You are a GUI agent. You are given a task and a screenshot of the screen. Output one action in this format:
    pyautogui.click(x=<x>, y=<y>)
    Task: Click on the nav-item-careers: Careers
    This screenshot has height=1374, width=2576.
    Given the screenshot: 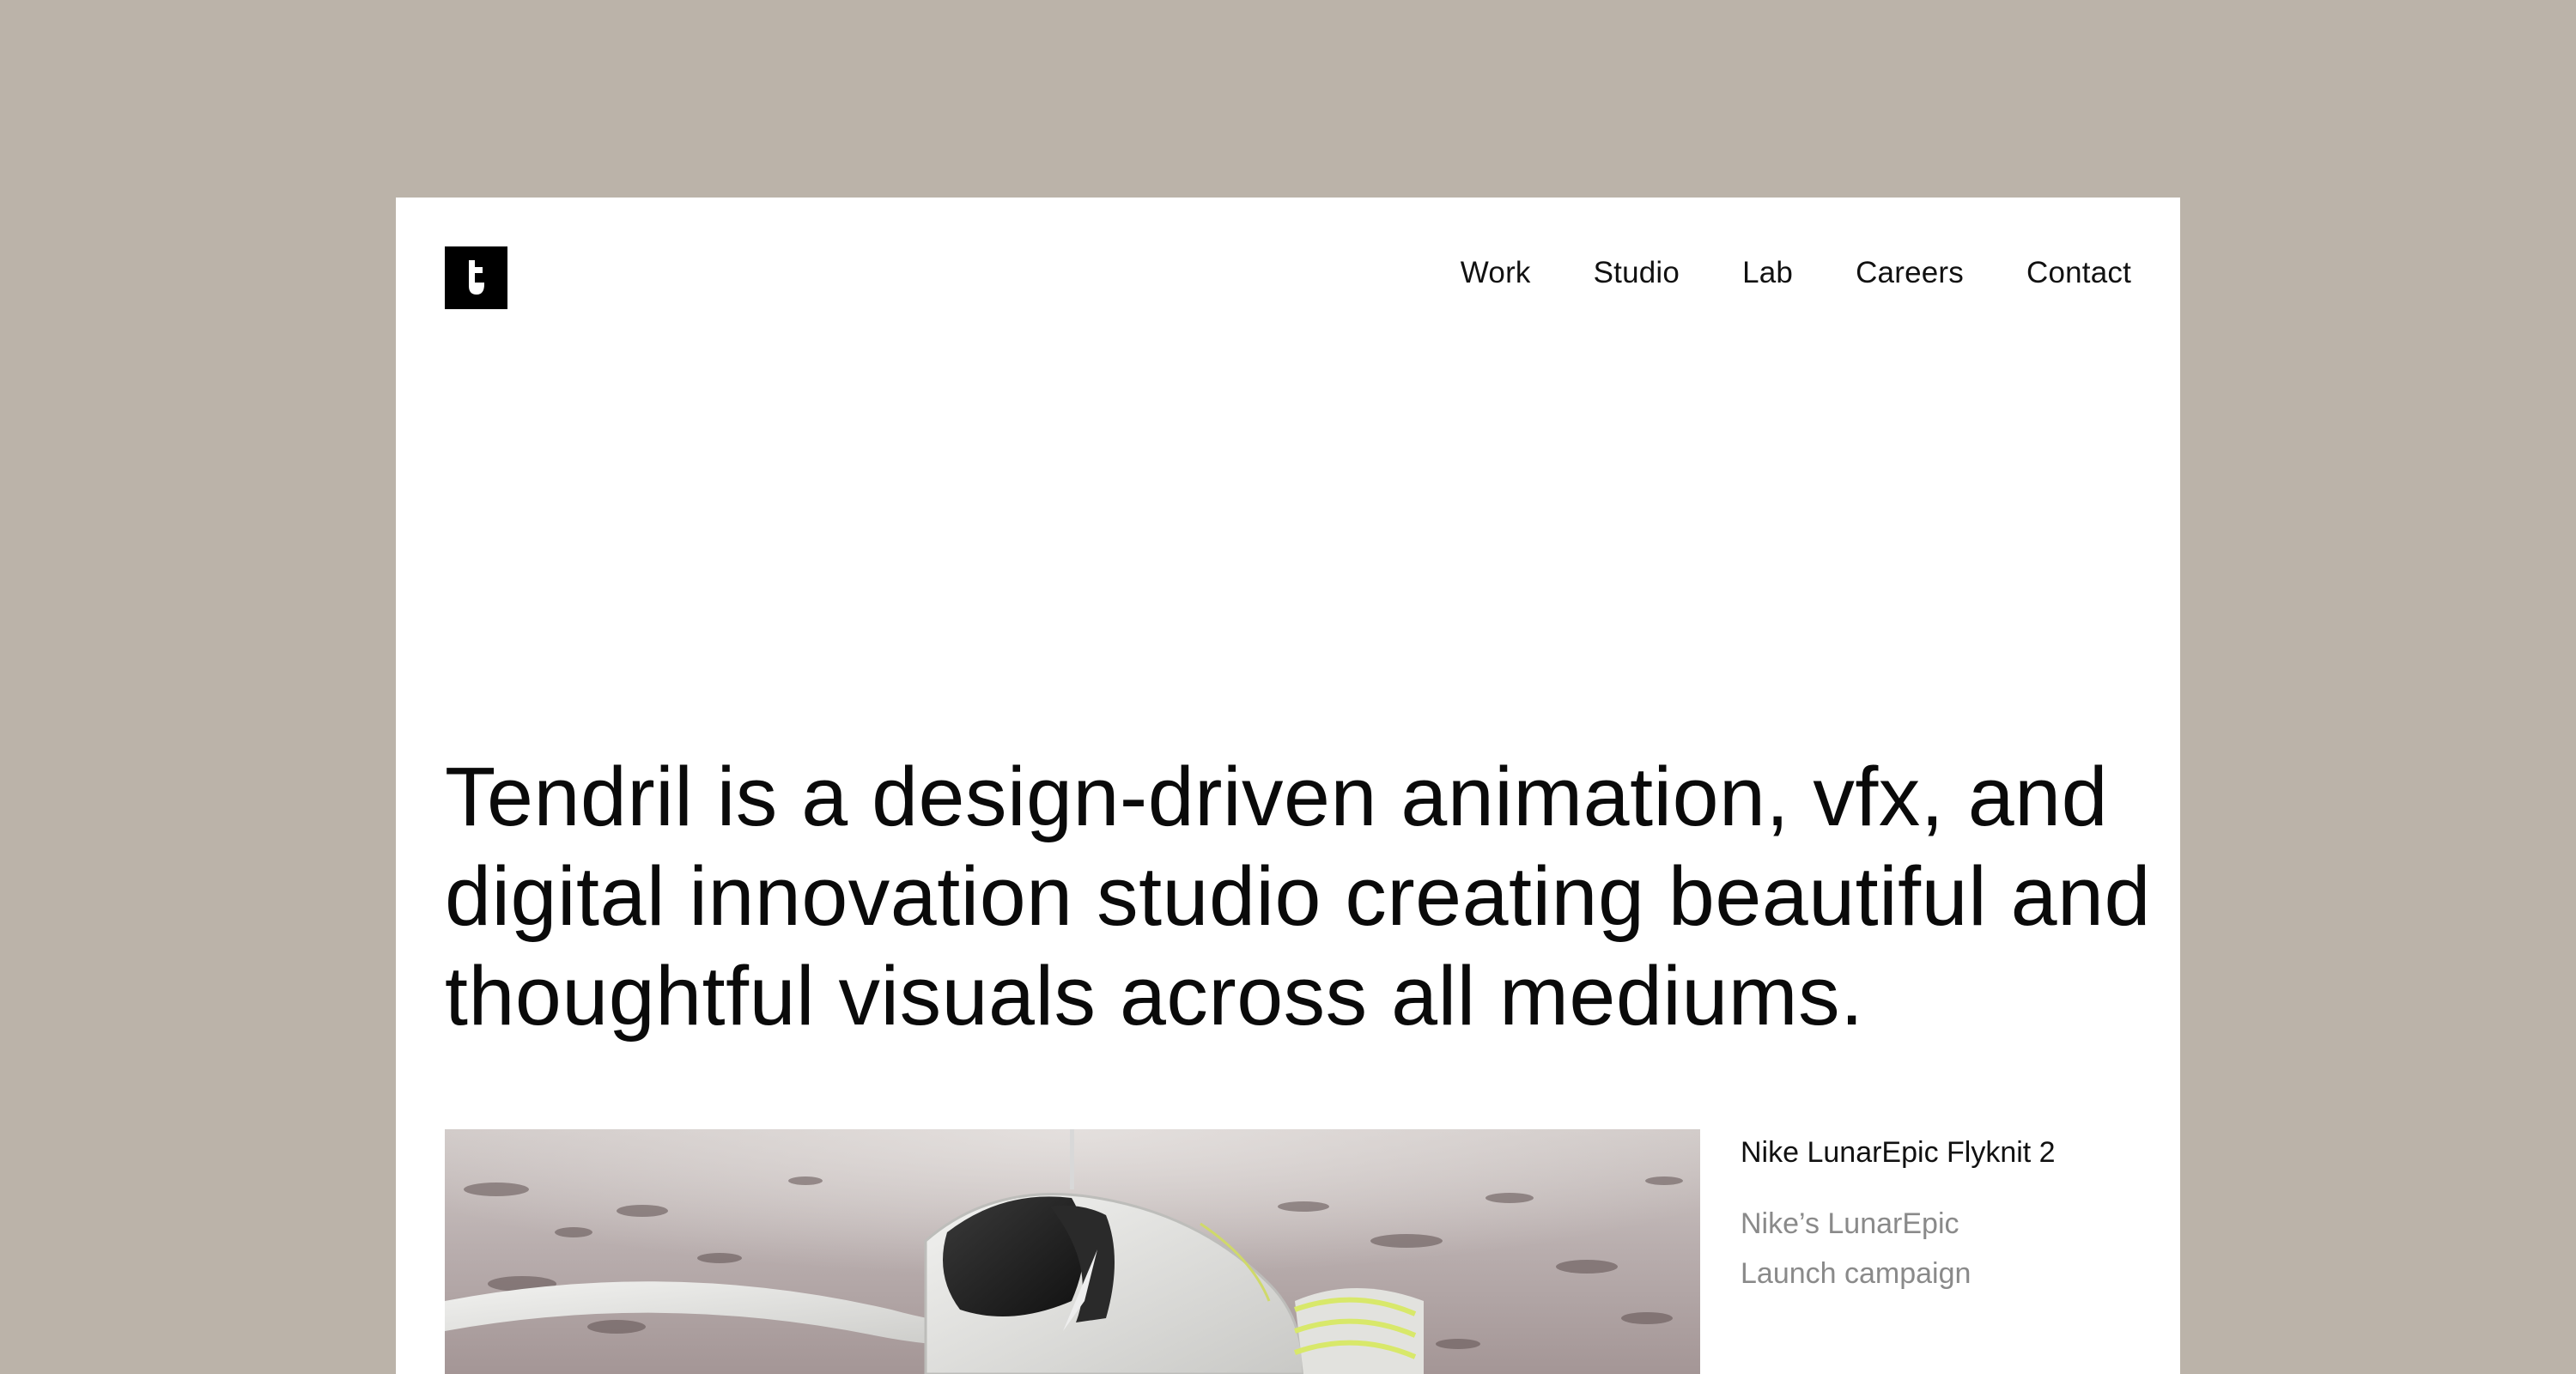 What is the action you would take?
    pyautogui.click(x=1910, y=273)
    